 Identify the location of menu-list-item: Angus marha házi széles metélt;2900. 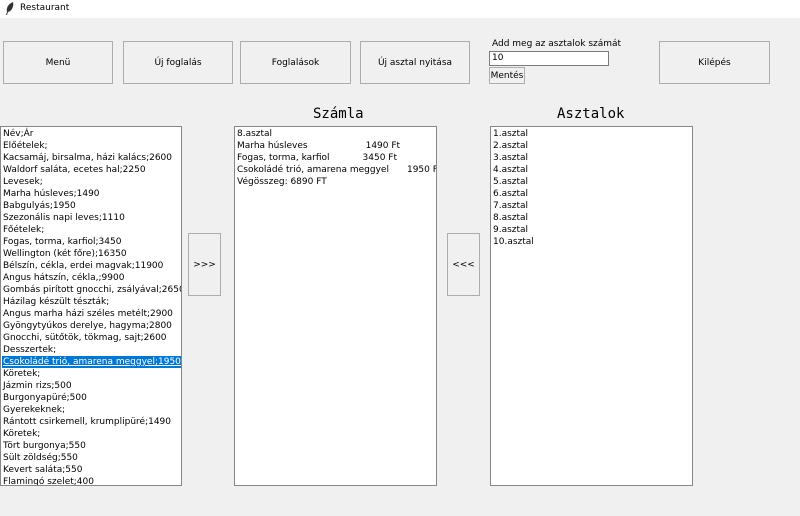
(91, 314).